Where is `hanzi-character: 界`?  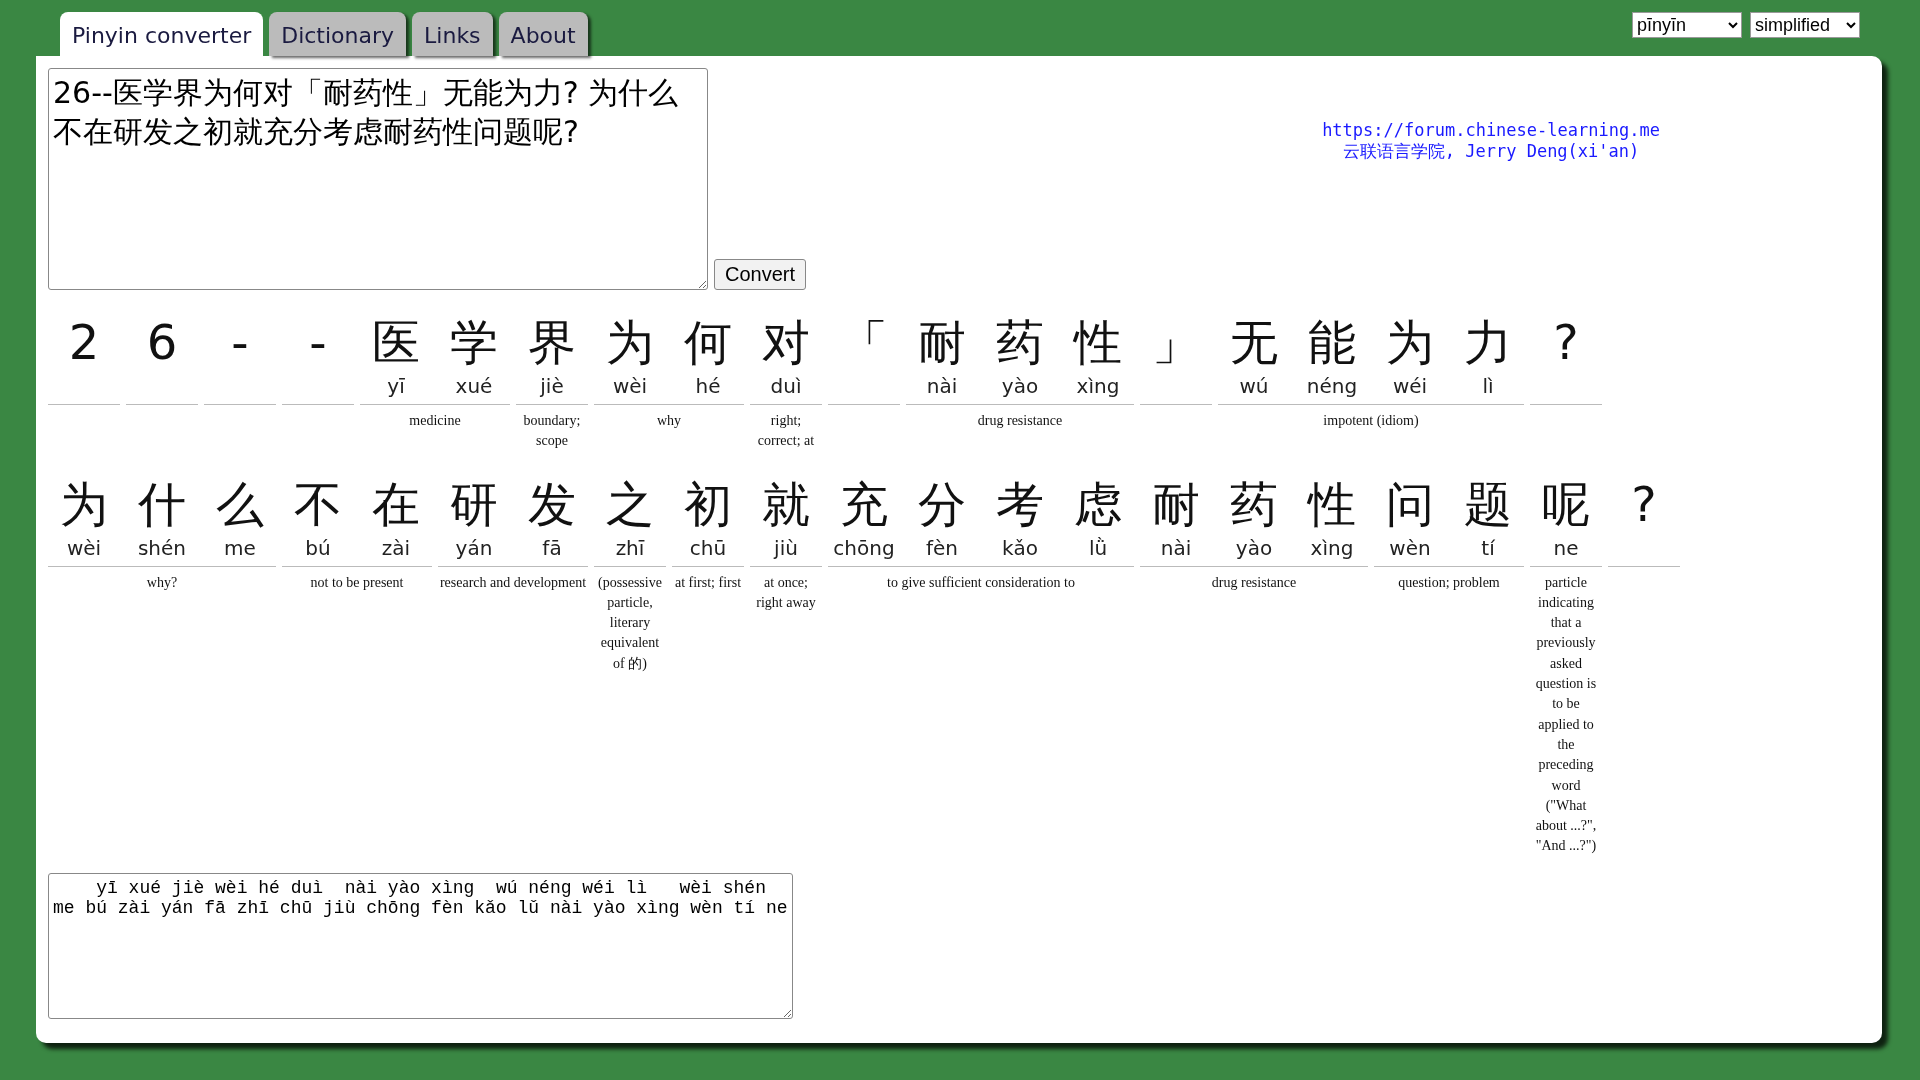 hanzi-character: 界 is located at coordinates (552, 342).